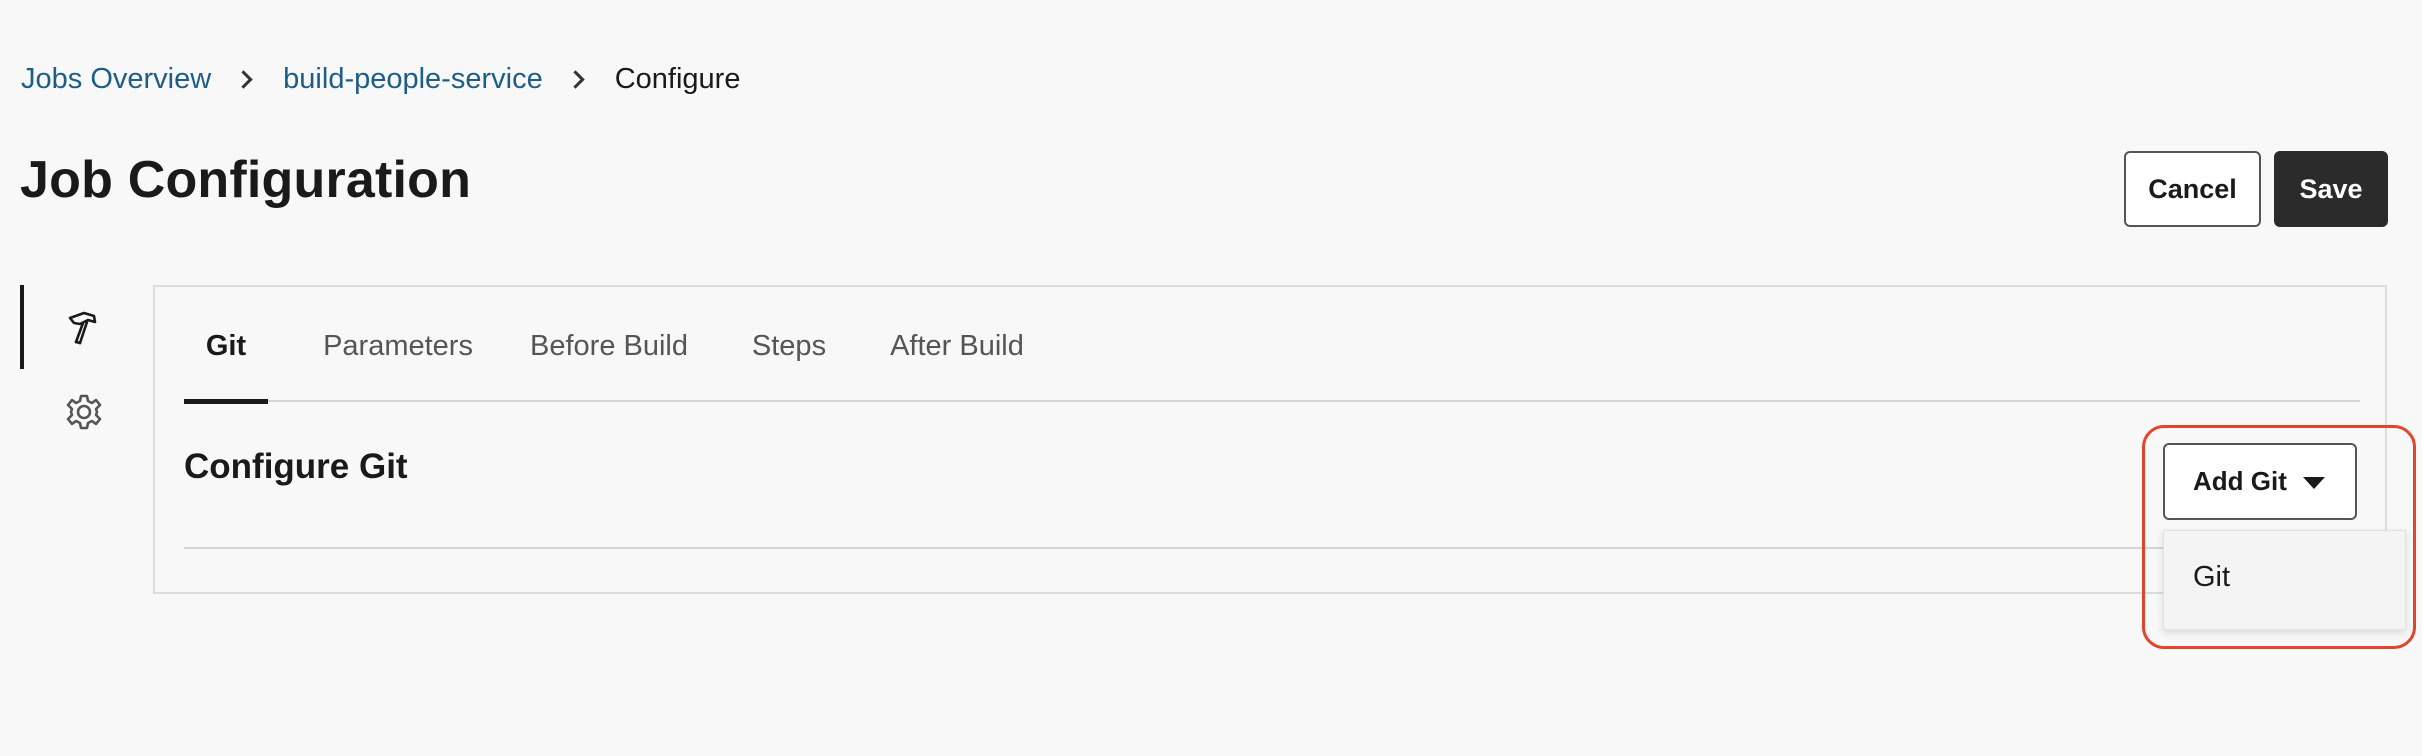 The image size is (2422, 756). Describe the element at coordinates (789, 344) in the screenshot. I see `tab-steps: Steps` at that location.